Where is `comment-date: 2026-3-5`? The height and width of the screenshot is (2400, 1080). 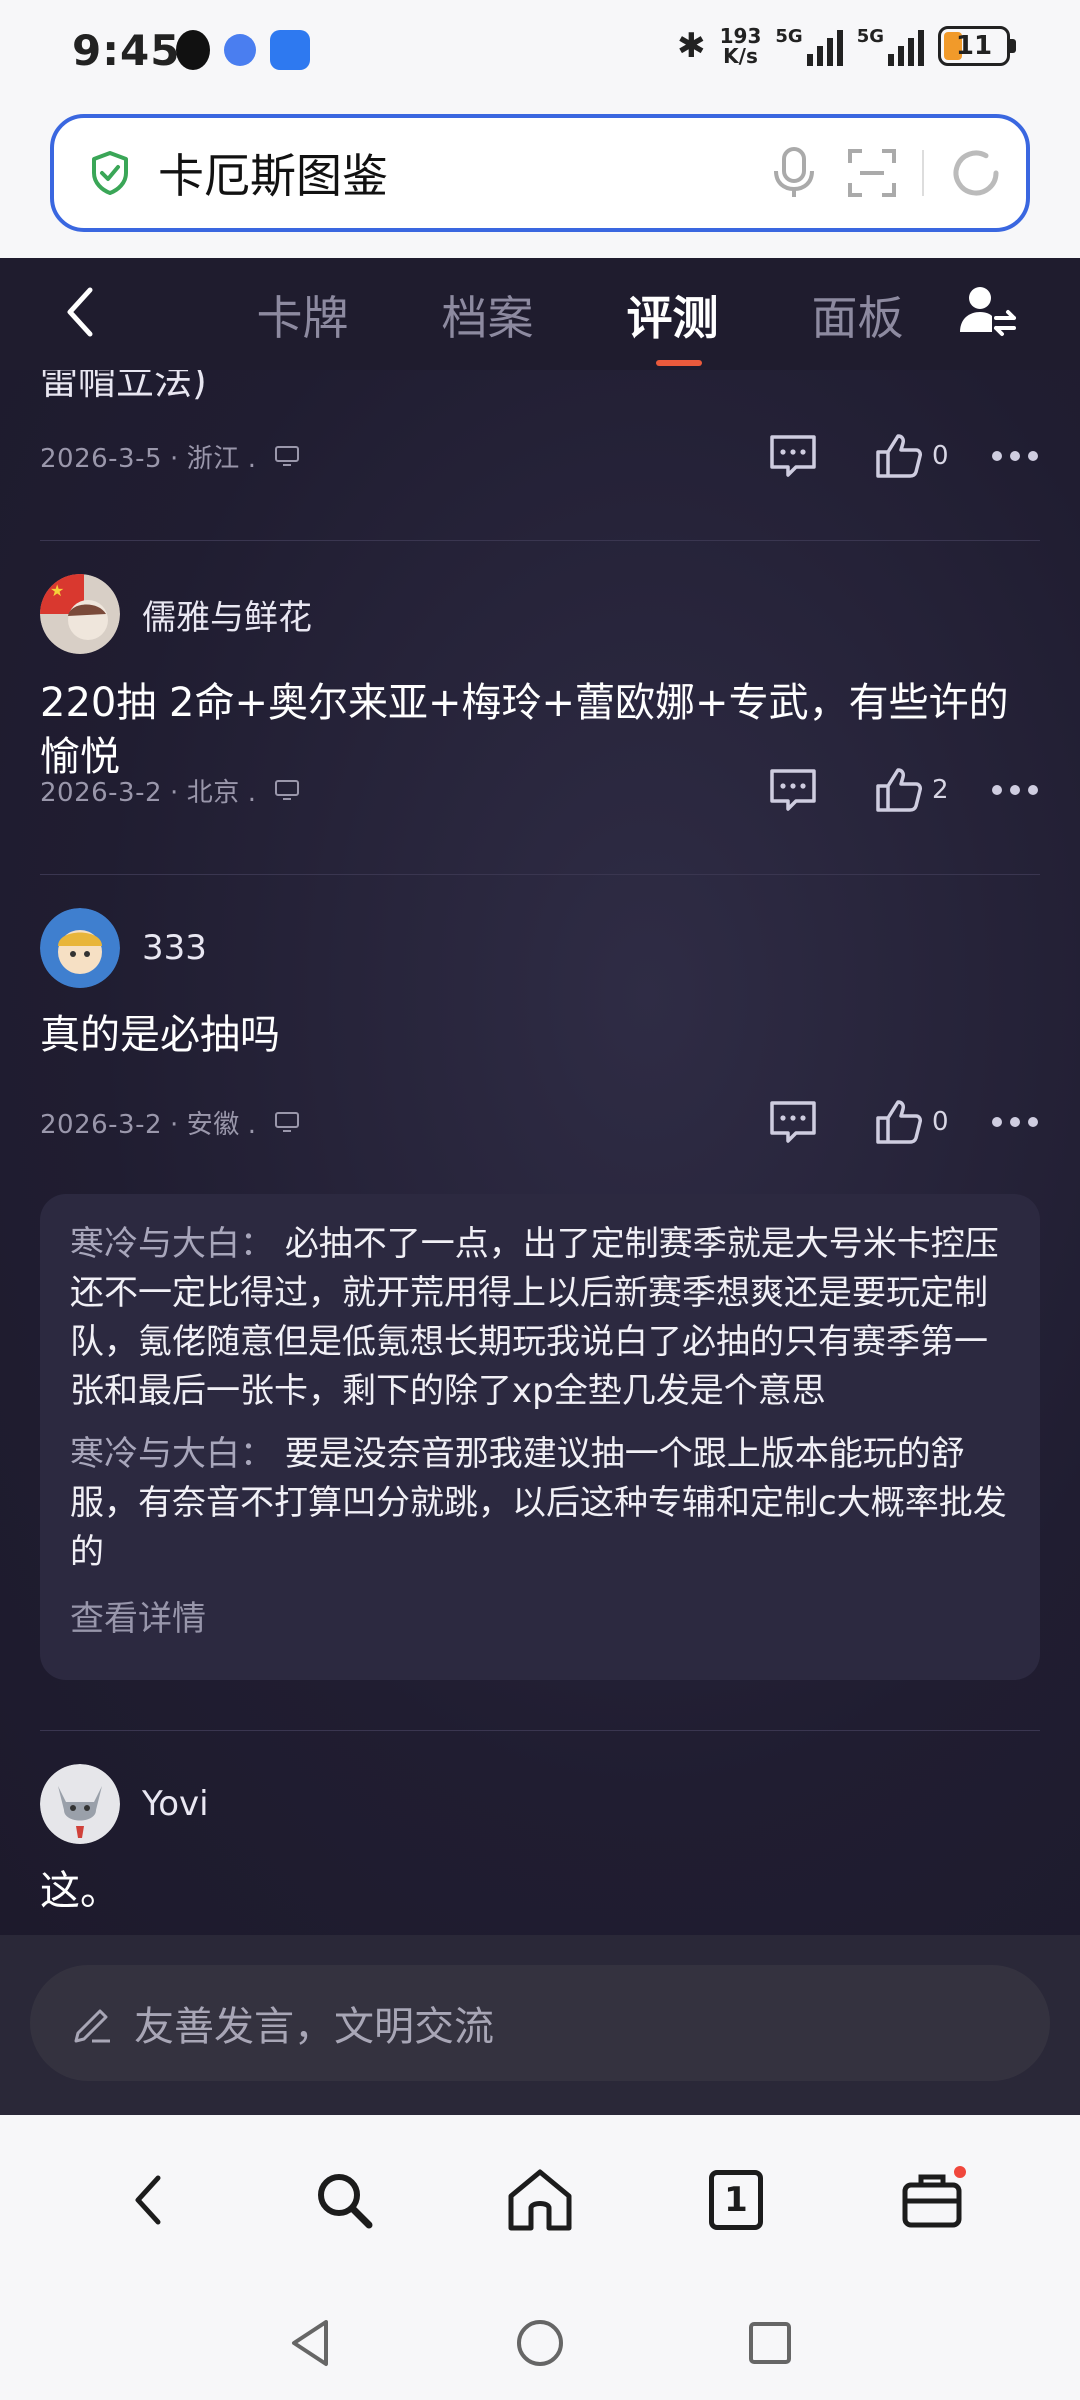
comment-date: 2026-3-5 is located at coordinates (101, 458).